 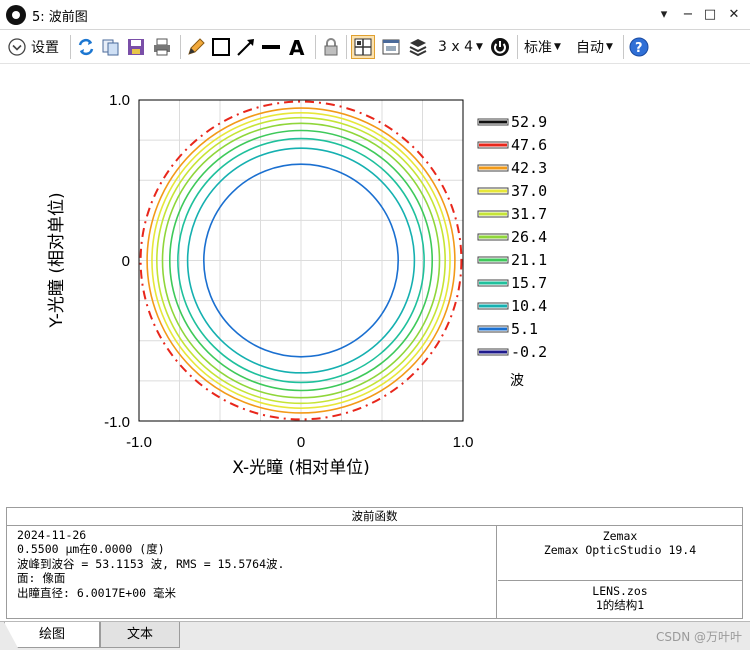 What do you see at coordinates (52, 535) in the screenshot?
I see `info-date: 2024-11-26` at bounding box center [52, 535].